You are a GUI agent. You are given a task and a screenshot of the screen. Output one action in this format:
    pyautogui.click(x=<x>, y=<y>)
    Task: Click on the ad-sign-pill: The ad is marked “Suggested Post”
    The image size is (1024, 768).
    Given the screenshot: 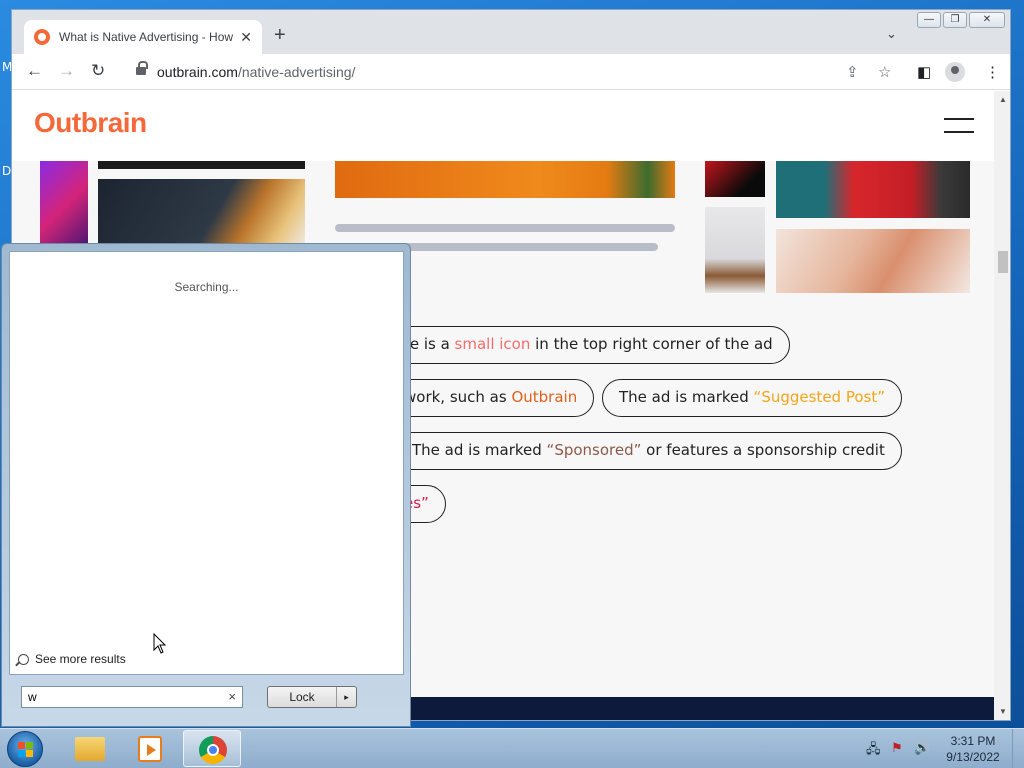 What is the action you would take?
    pyautogui.click(x=752, y=398)
    